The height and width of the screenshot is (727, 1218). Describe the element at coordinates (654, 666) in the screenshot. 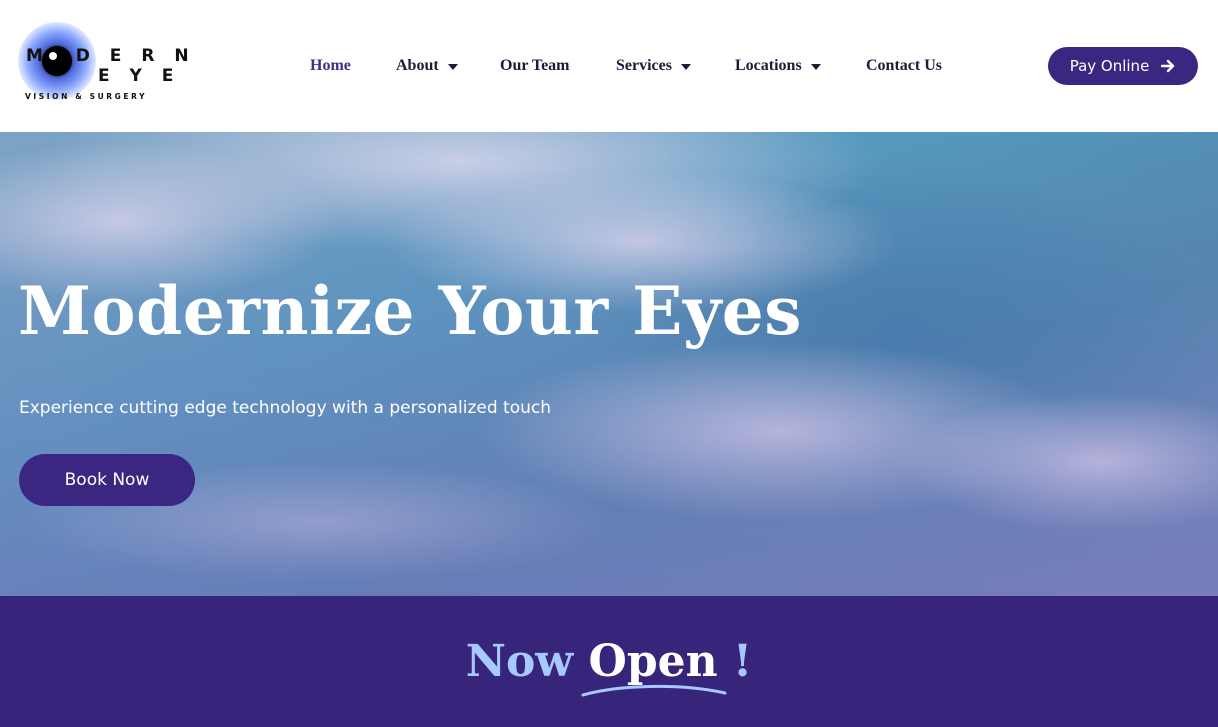

I see `heading-word-open: Open` at that location.